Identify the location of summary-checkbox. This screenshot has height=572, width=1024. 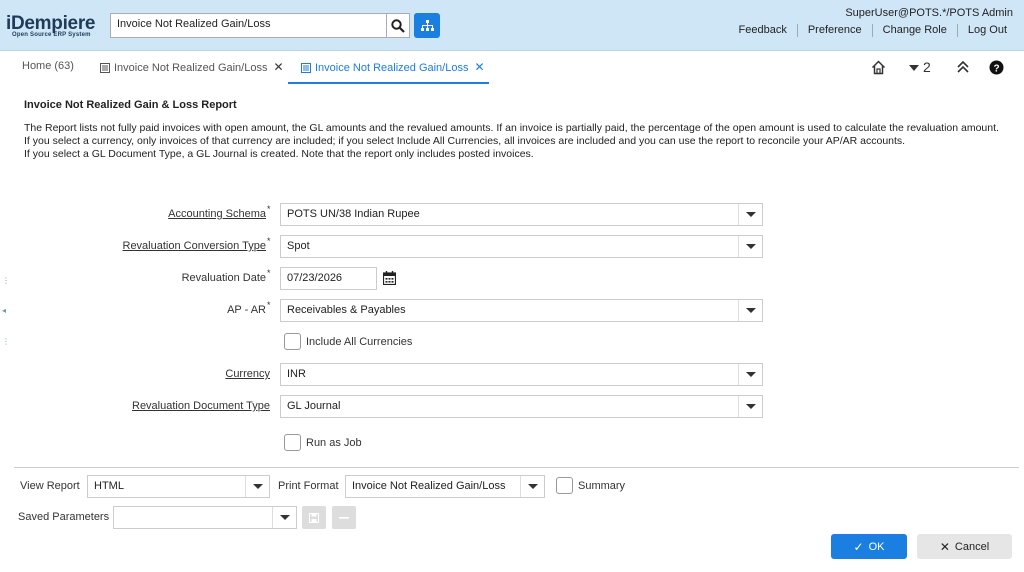
(564, 485).